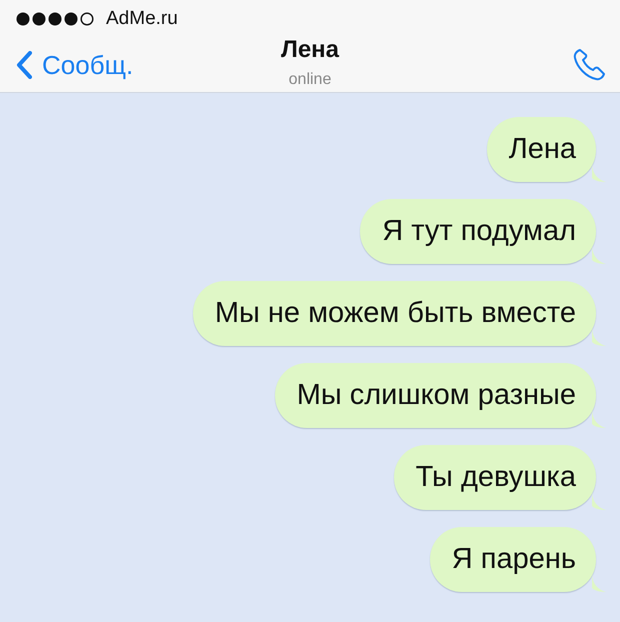 Image resolution: width=620 pixels, height=622 pixels. What do you see at coordinates (24, 65) in the screenshot?
I see `back-chevron-icon` at bounding box center [24, 65].